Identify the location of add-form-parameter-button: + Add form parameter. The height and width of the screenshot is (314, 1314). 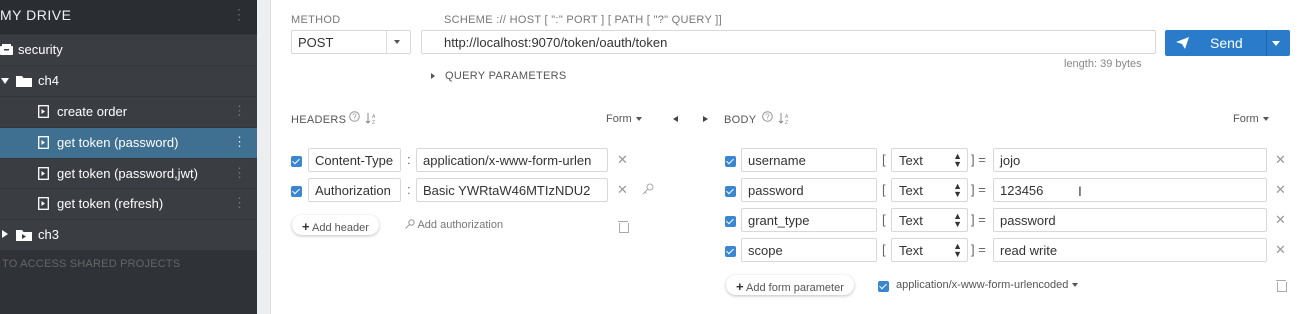
(790, 285).